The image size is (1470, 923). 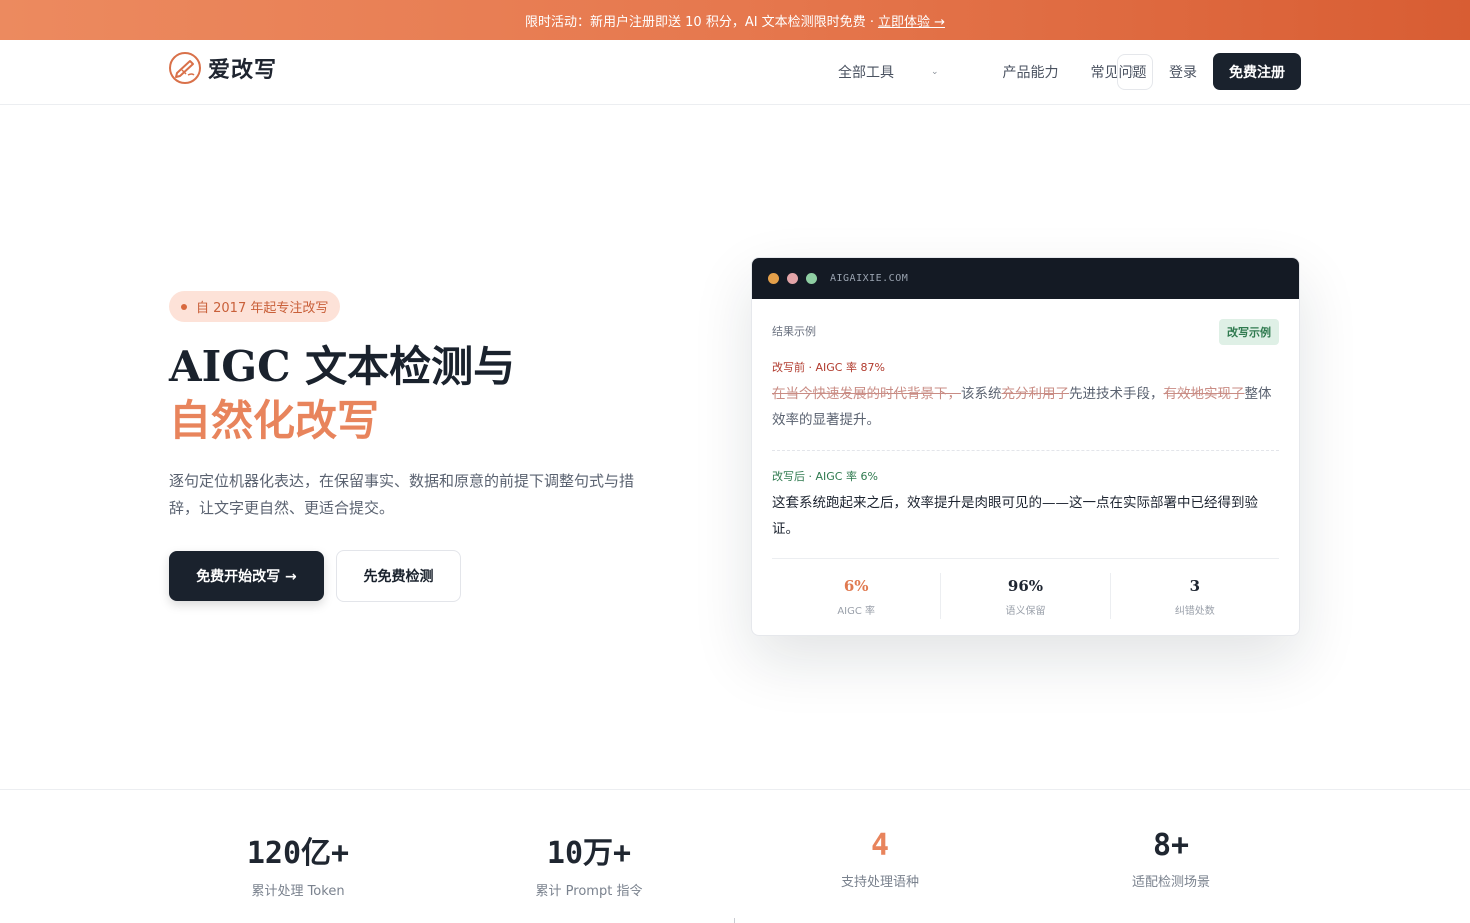 What do you see at coordinates (1170, 882) in the screenshot?
I see `metric-label: 适配检测场景` at bounding box center [1170, 882].